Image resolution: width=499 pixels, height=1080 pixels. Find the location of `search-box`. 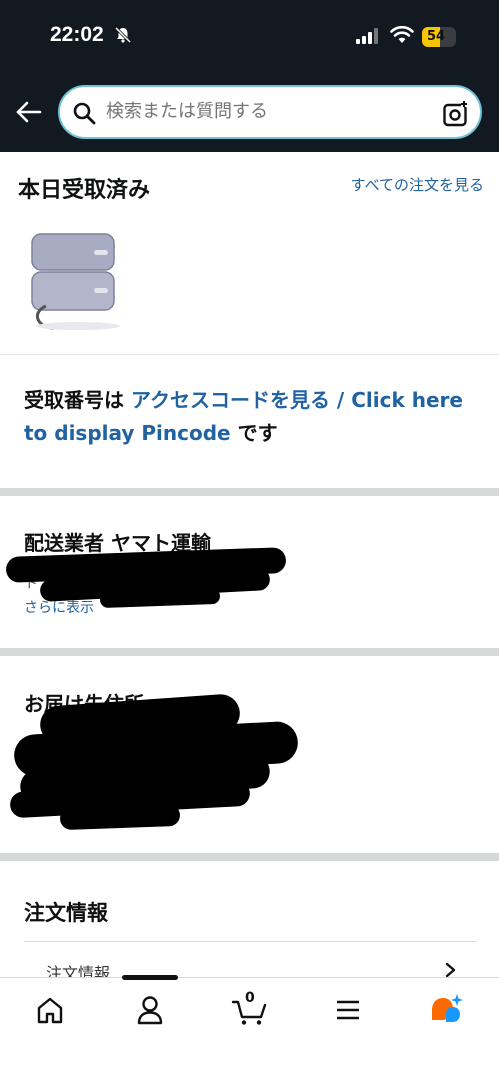

search-box is located at coordinates (270, 112).